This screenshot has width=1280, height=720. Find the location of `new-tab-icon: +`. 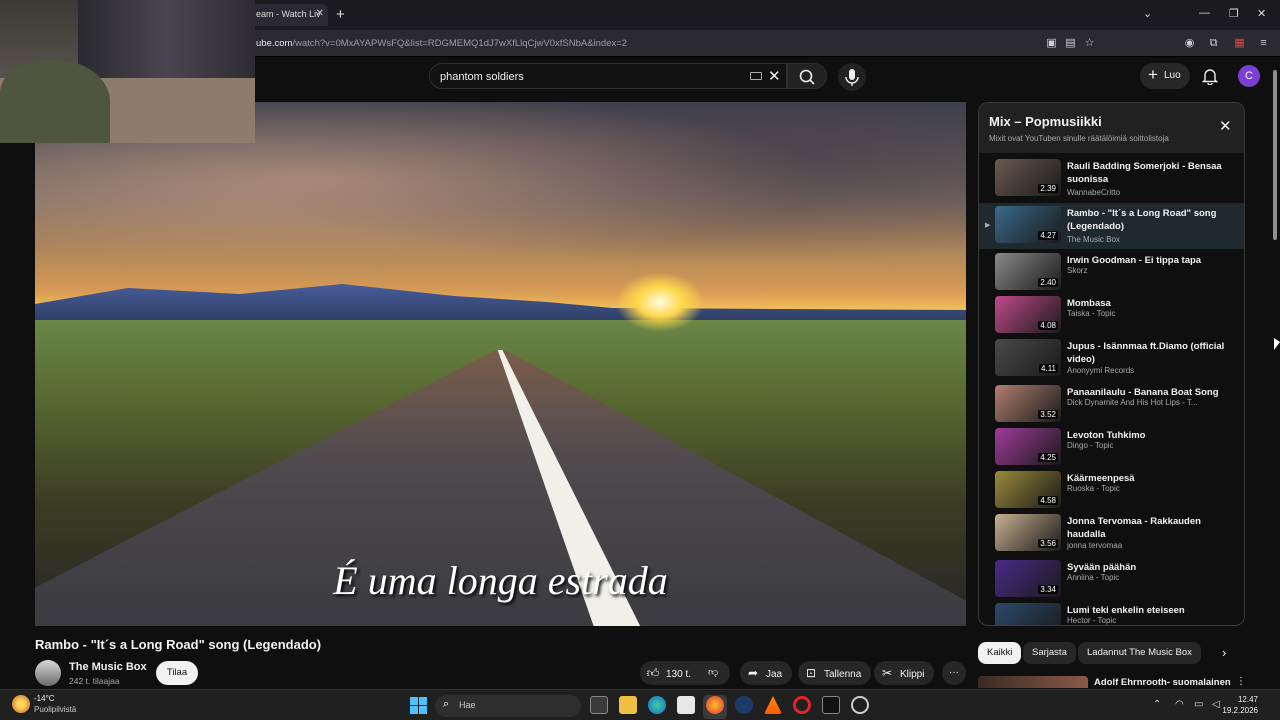

new-tab-icon: + is located at coordinates (340, 14).